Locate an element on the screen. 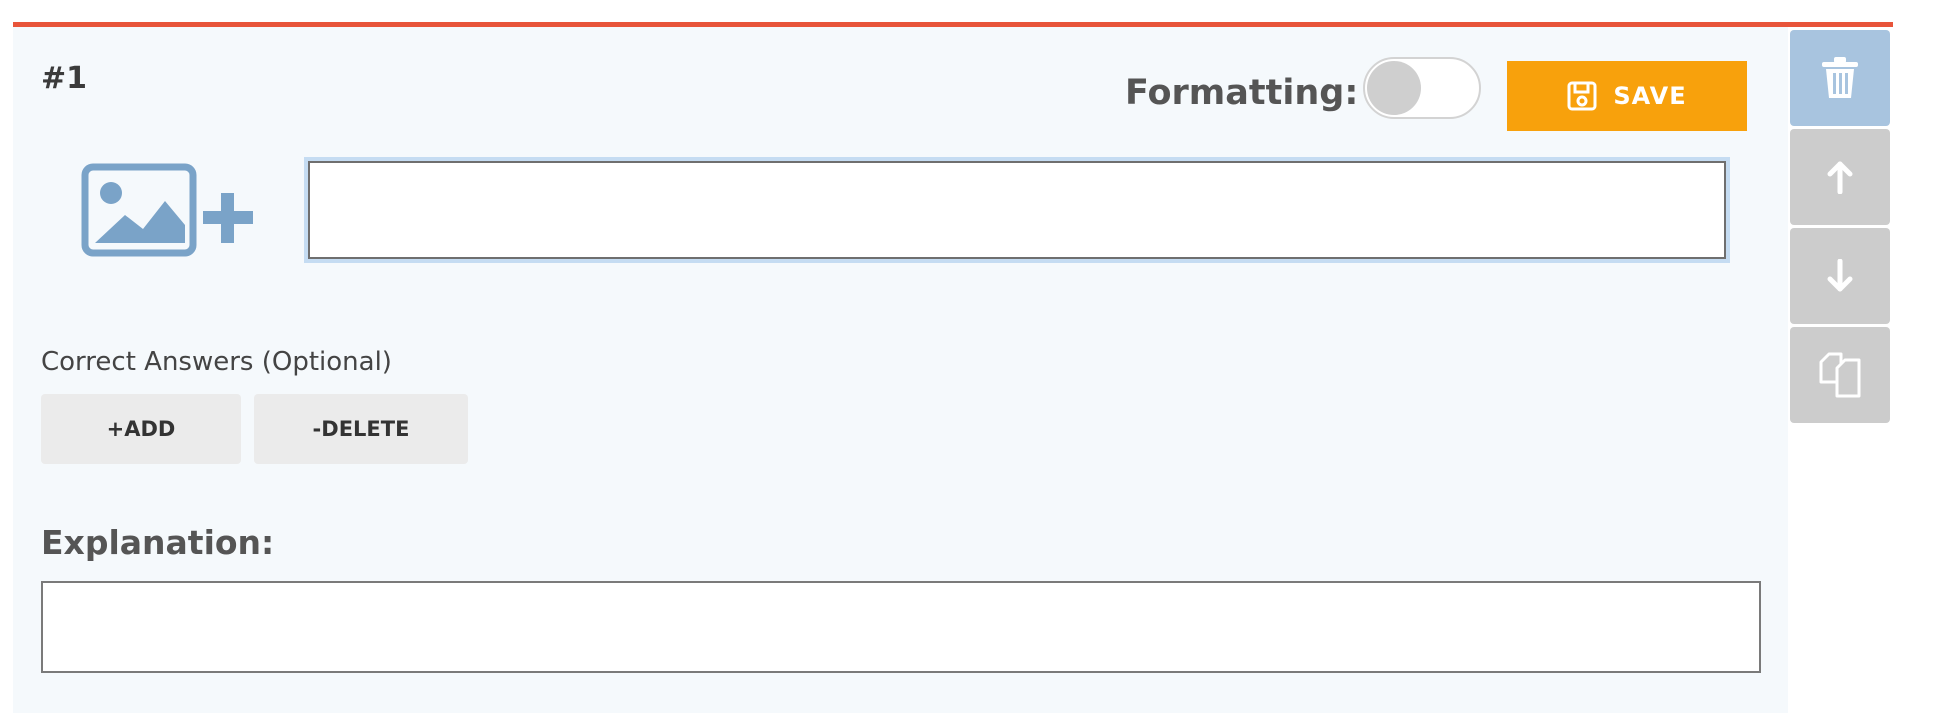  save-button: SAVE is located at coordinates (1627, 96).